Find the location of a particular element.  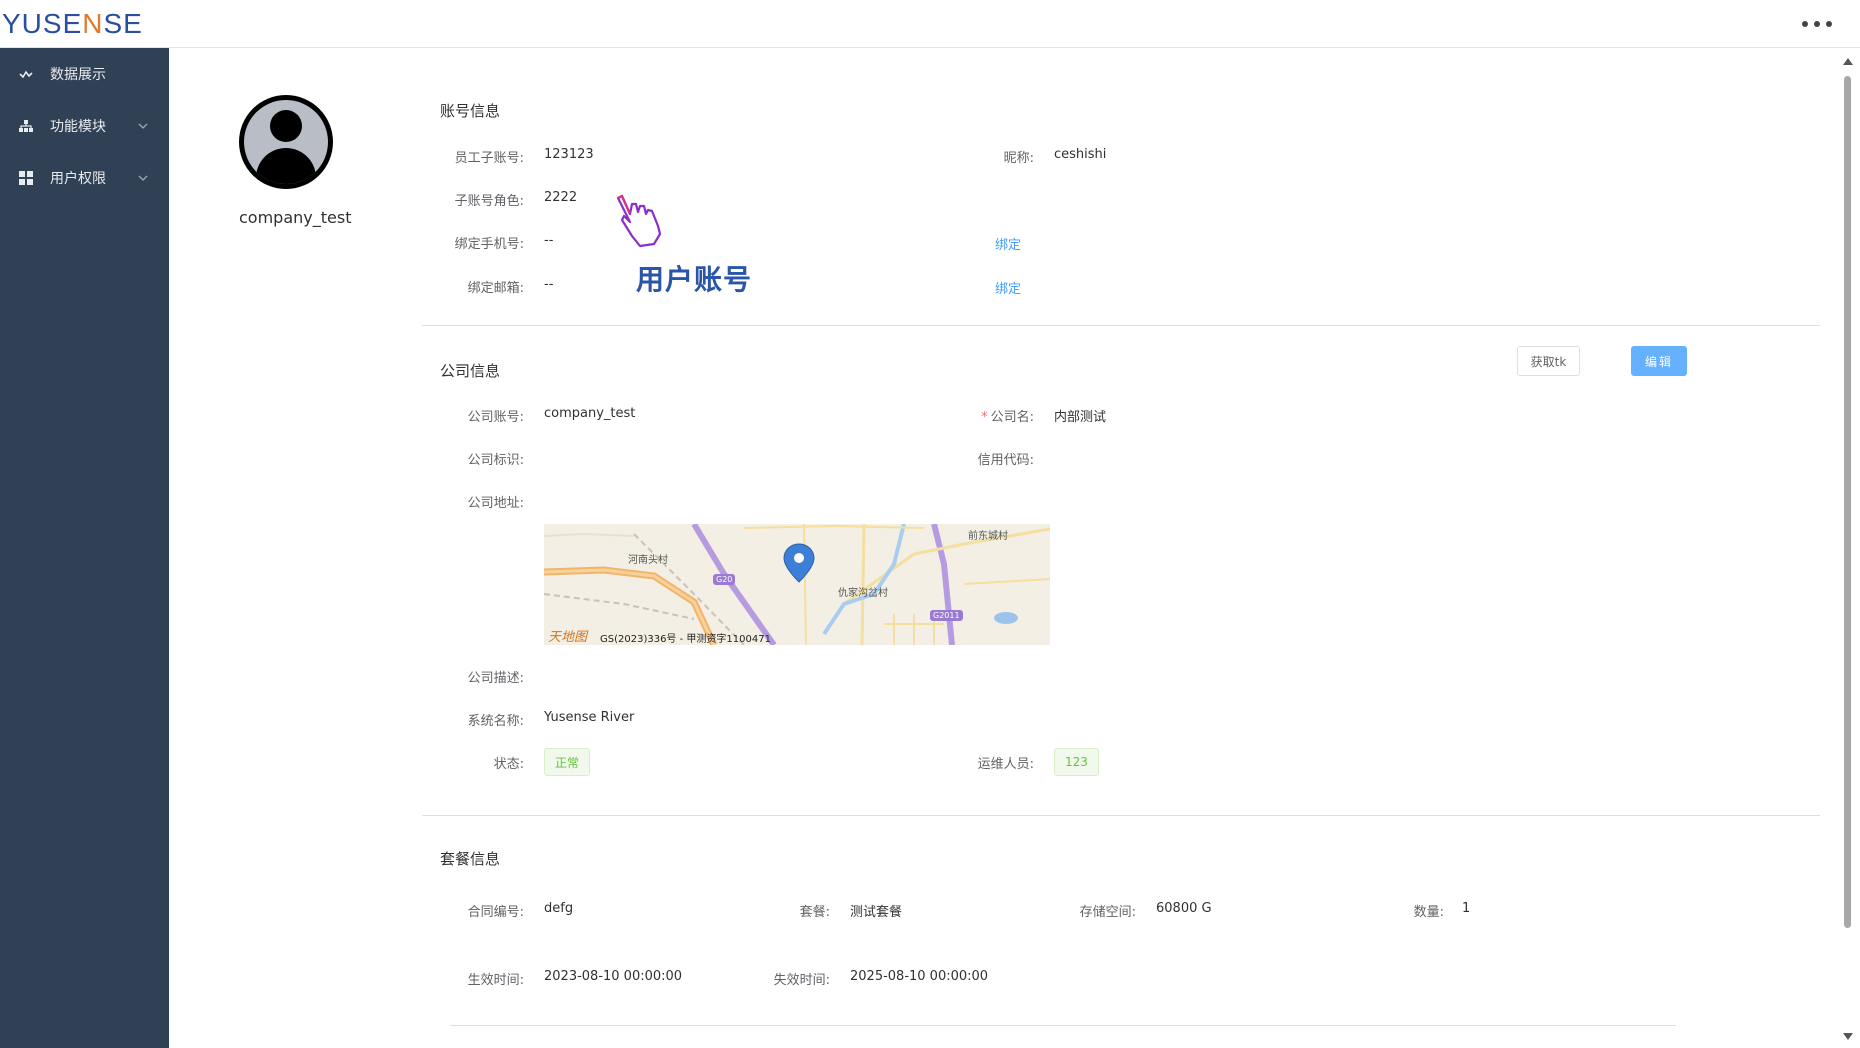

status-badge: 正常 is located at coordinates (567, 762).